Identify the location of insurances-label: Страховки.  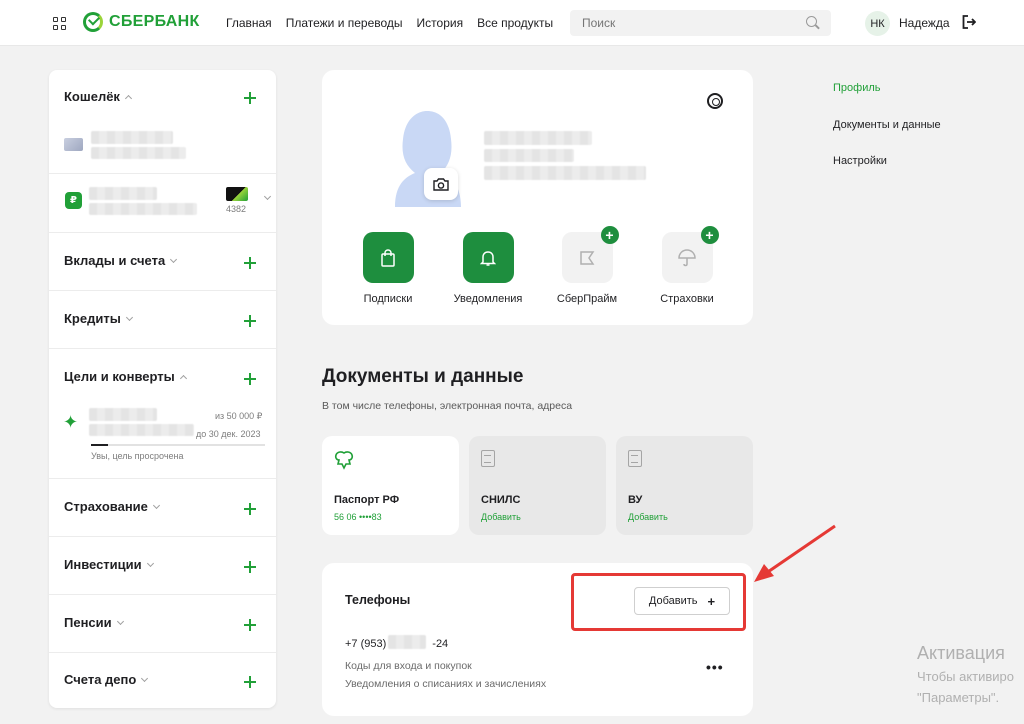
(687, 299).